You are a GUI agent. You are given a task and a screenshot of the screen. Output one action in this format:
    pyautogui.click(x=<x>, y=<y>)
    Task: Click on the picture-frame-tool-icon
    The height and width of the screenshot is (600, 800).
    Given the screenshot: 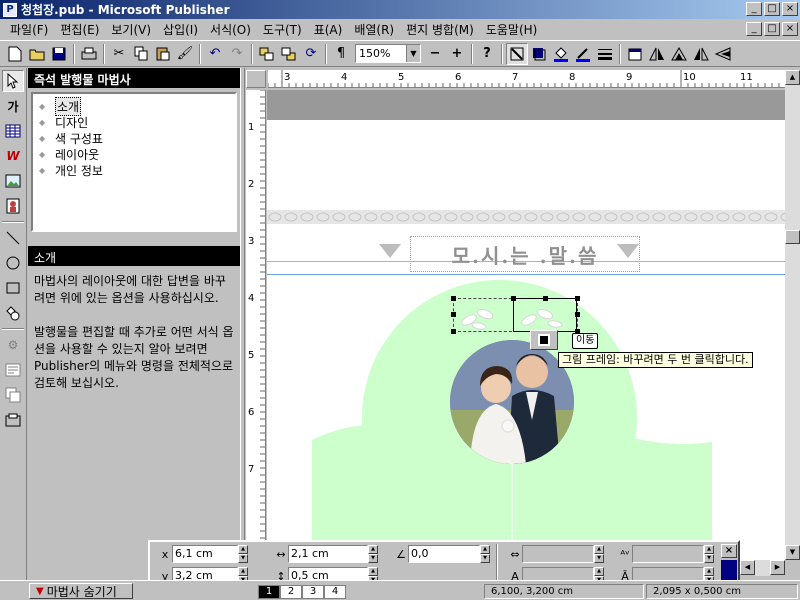 What is the action you would take?
    pyautogui.click(x=13, y=181)
    